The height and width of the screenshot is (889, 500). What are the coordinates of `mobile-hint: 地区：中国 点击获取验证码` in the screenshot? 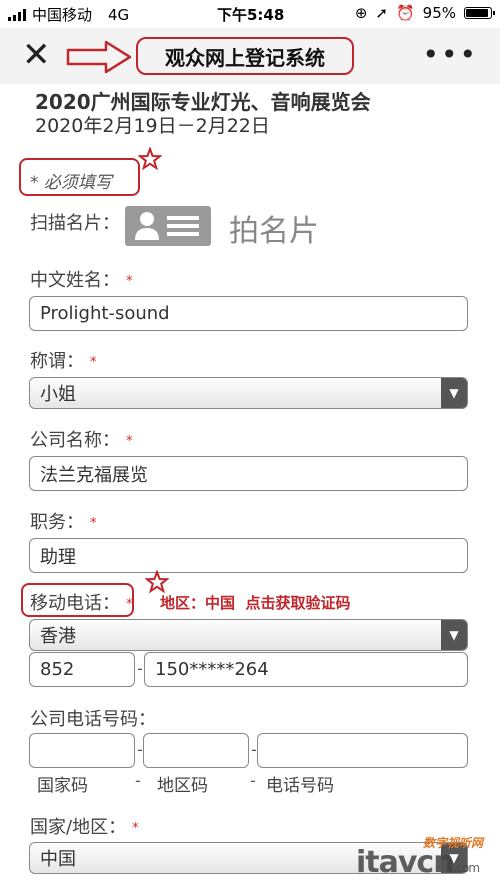 It's located at (255, 603).